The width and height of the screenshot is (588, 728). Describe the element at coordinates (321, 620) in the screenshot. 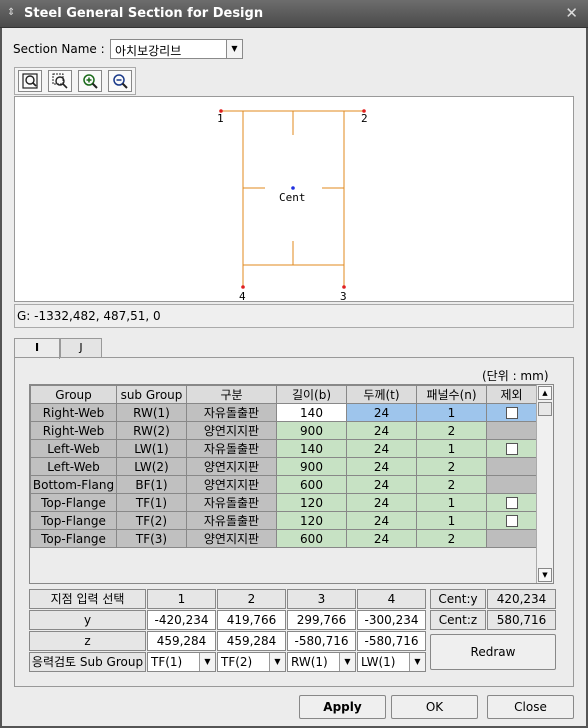

I see `y-value-3: 299,766` at that location.